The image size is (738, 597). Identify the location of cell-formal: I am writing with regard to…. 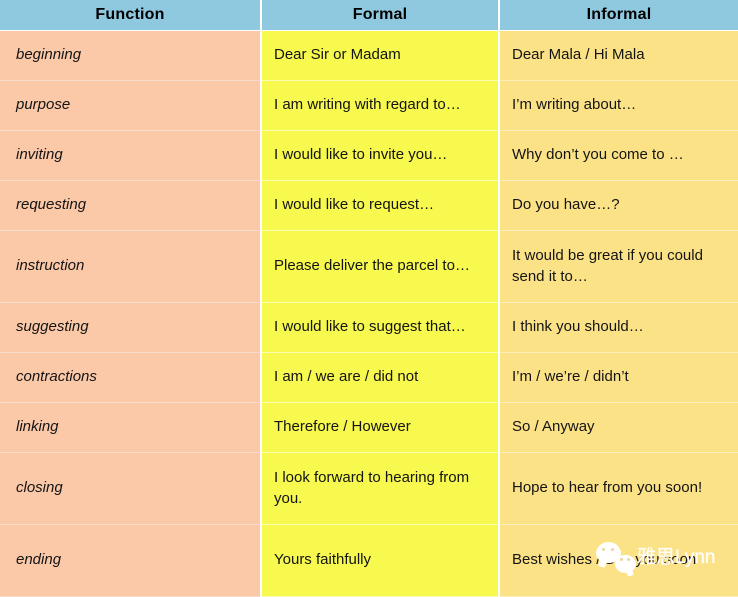
(380, 105).